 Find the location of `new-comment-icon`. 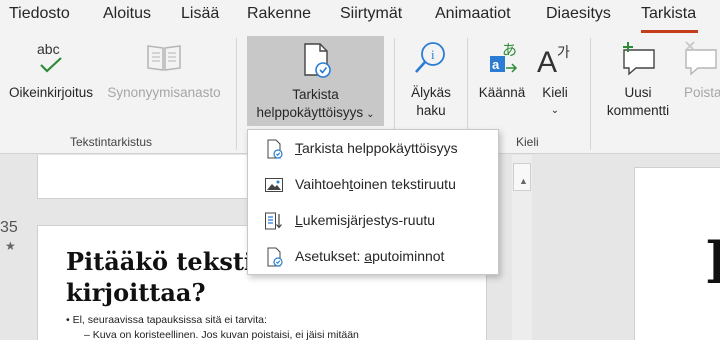

new-comment-icon is located at coordinates (638, 58).